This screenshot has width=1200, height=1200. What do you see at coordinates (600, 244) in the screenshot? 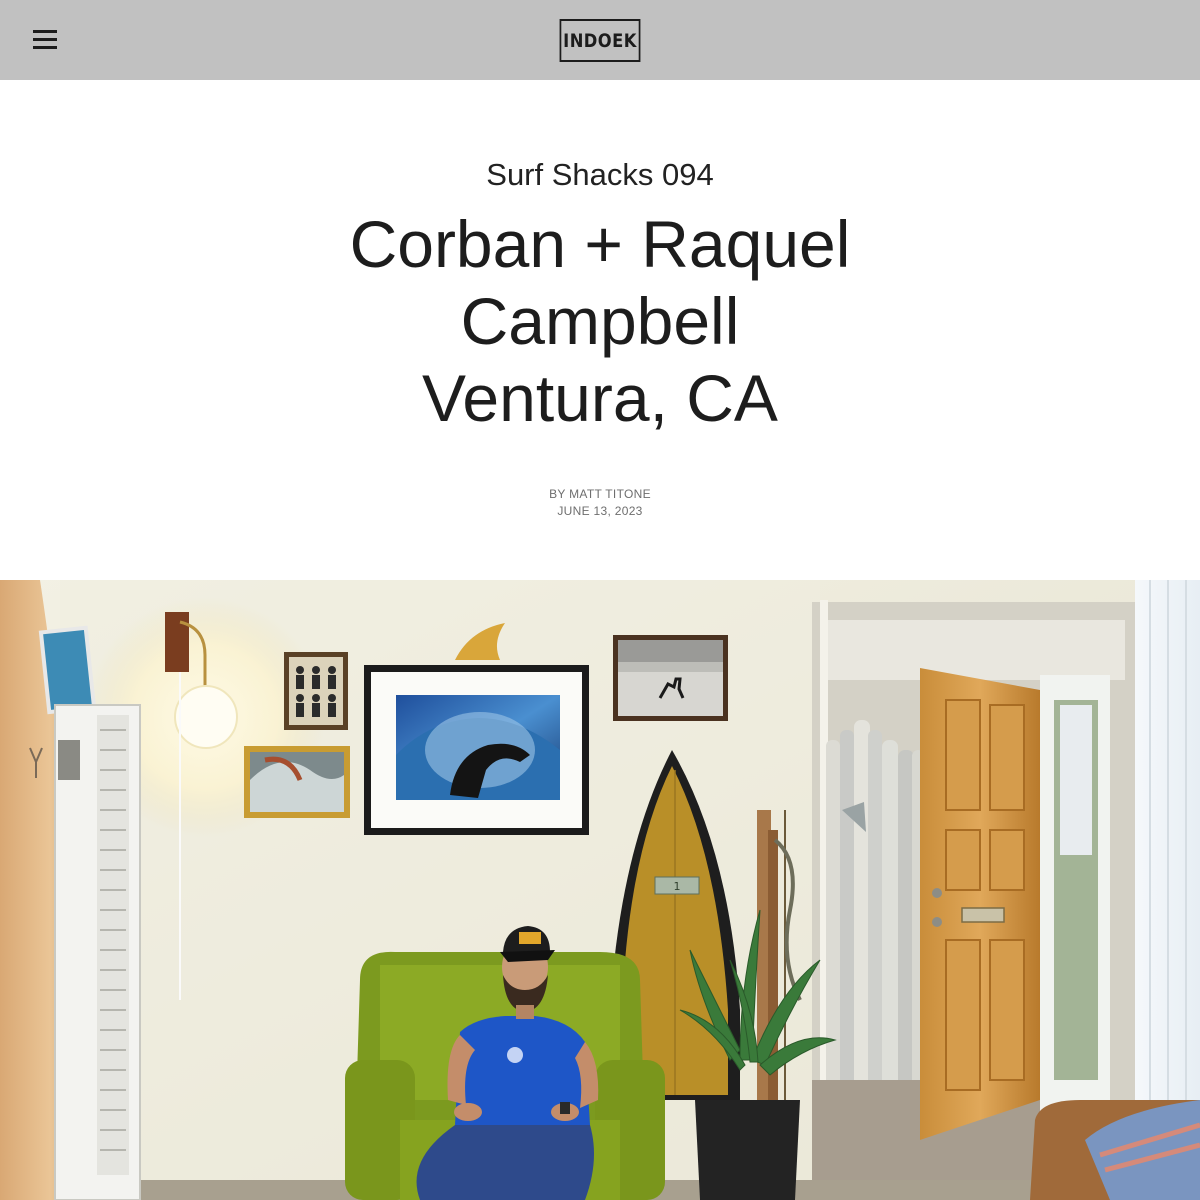
I see `article-title-line-1: Corban + Raquel` at bounding box center [600, 244].